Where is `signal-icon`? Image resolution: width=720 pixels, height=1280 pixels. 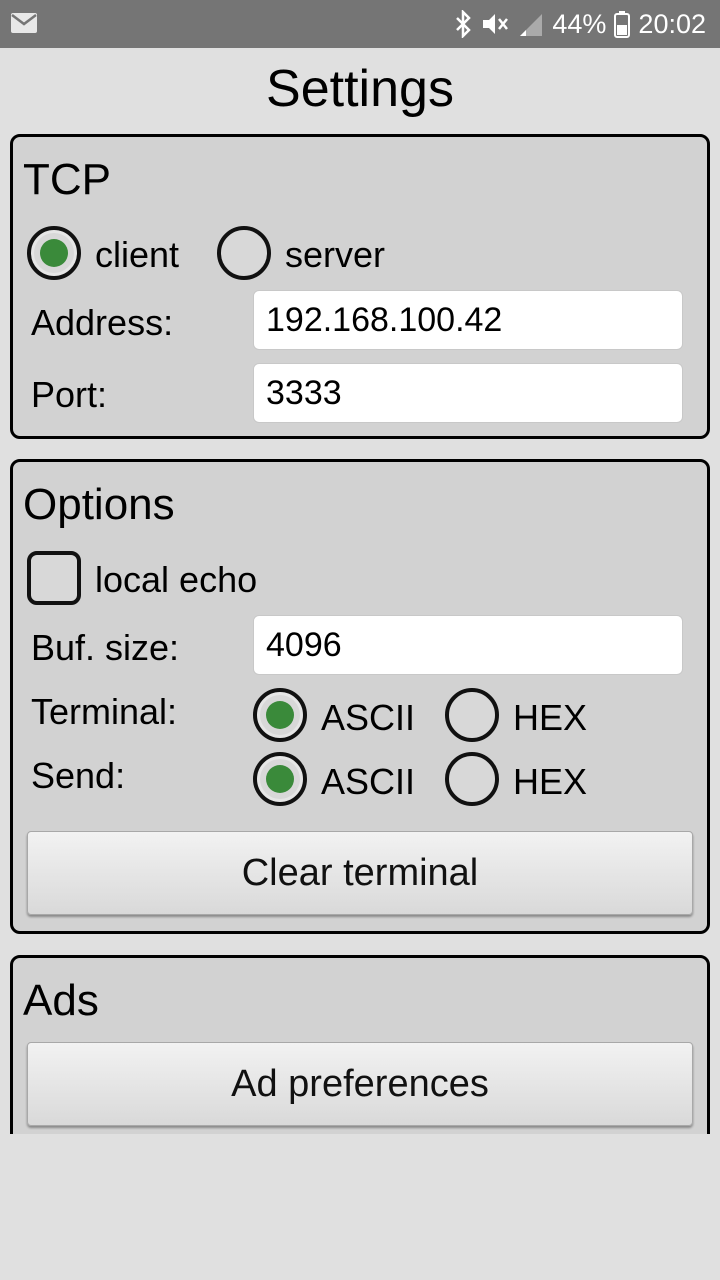
signal-icon is located at coordinates (531, 25).